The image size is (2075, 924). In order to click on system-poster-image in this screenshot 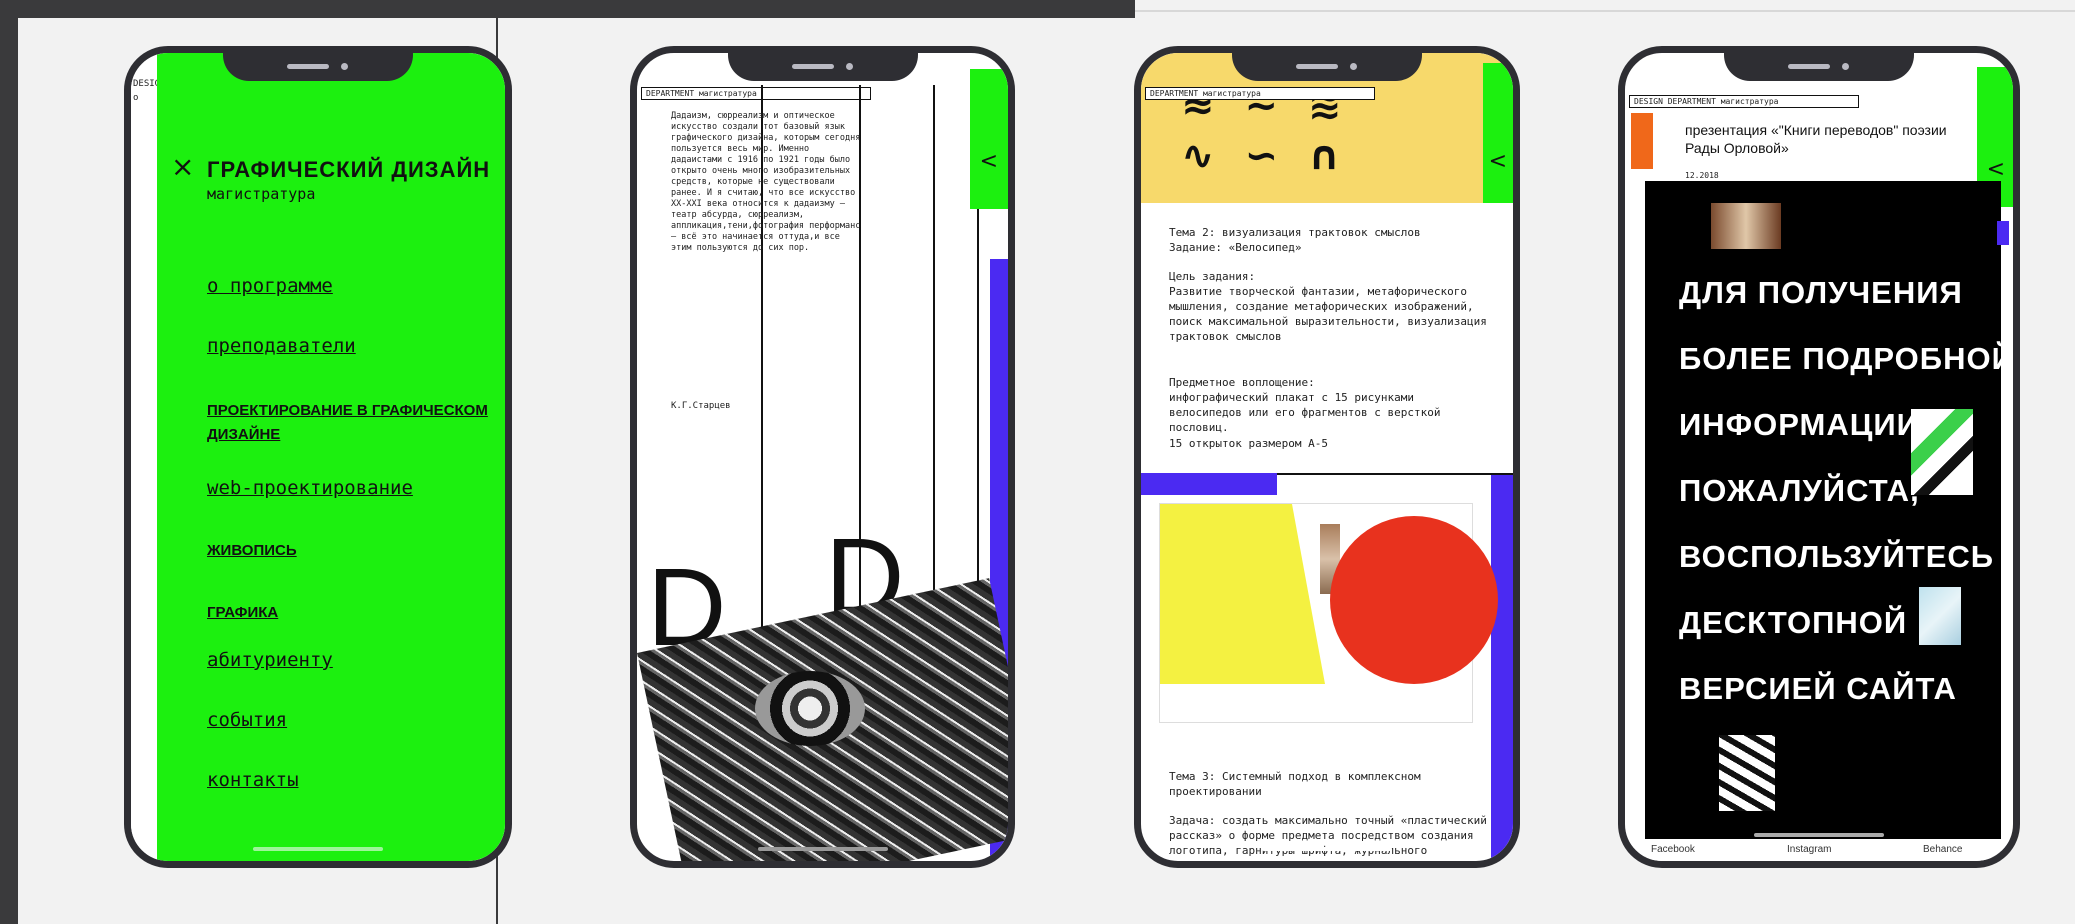, I will do `click(1328, 613)`.